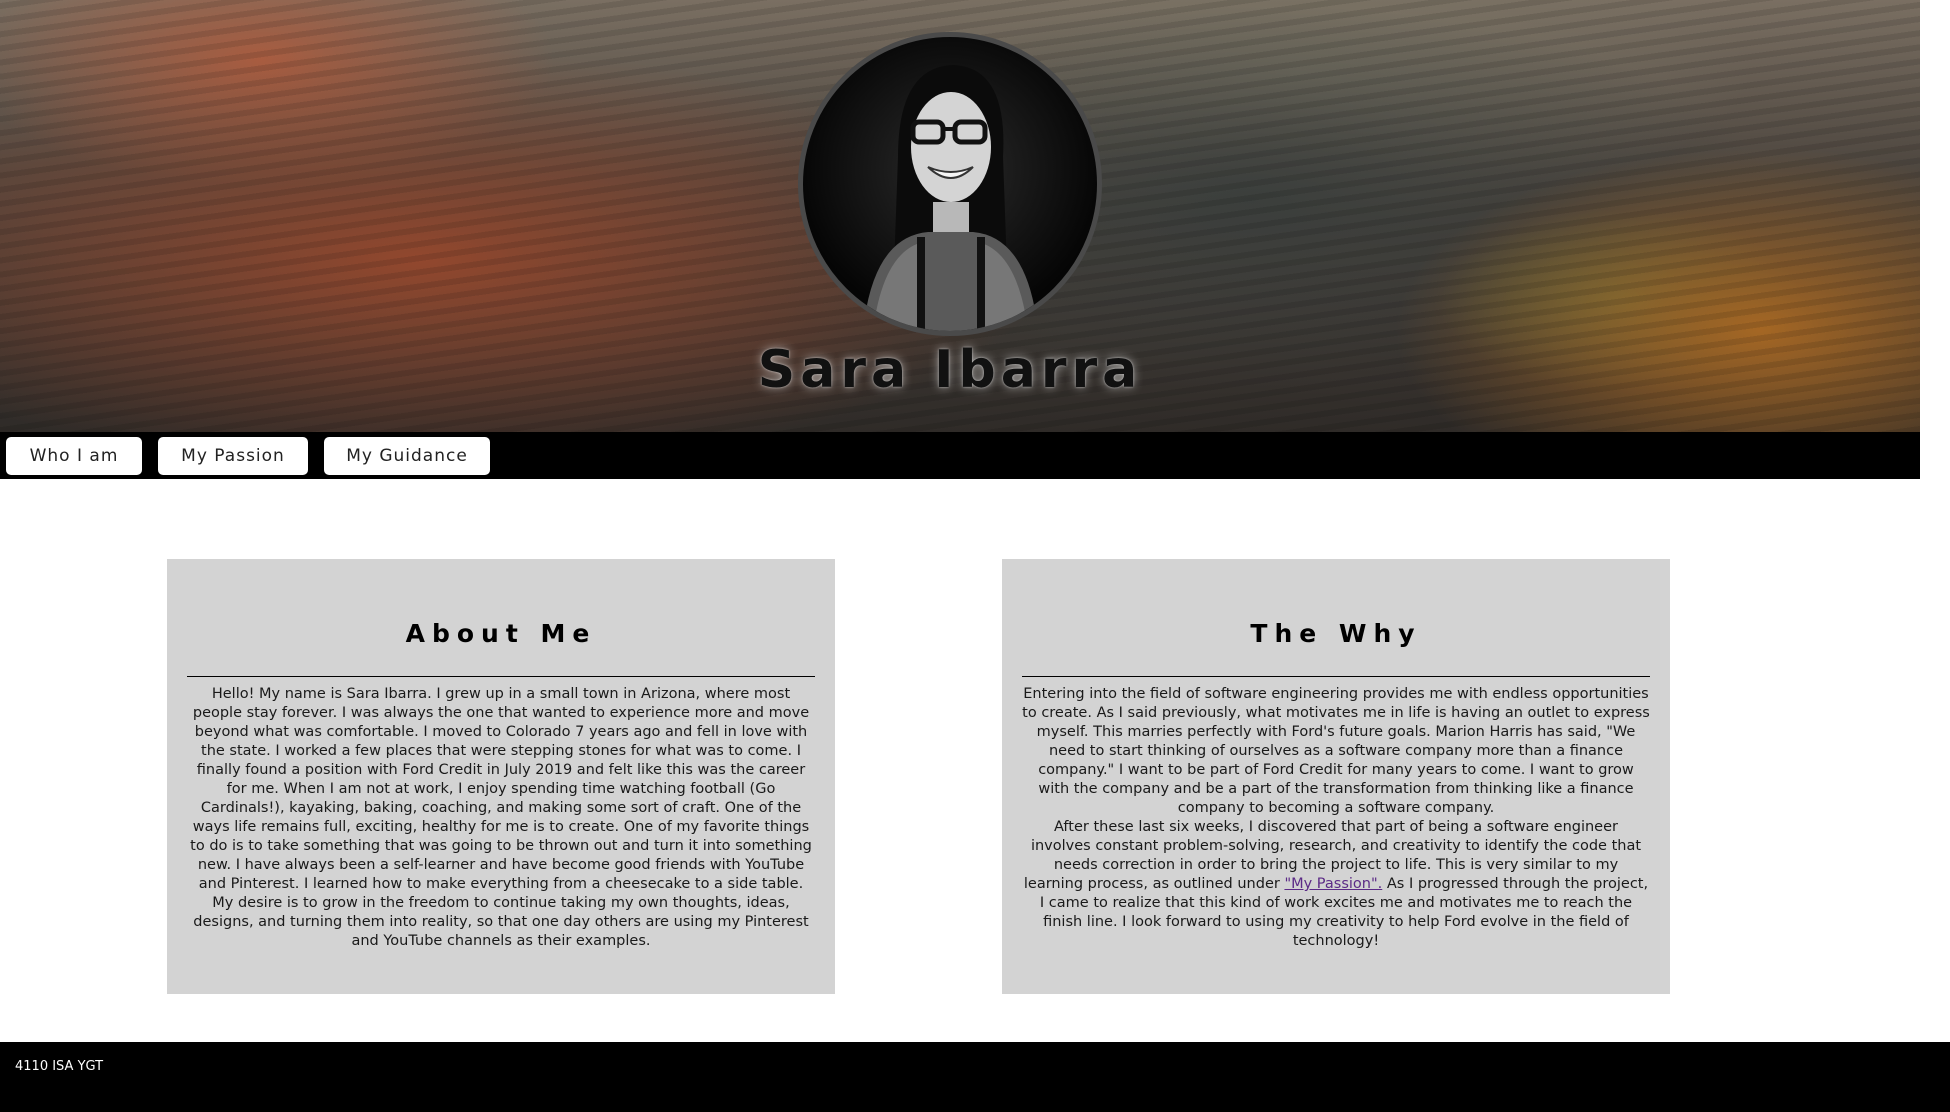  What do you see at coordinates (1336, 633) in the screenshot?
I see `the-why-heading: The Why` at bounding box center [1336, 633].